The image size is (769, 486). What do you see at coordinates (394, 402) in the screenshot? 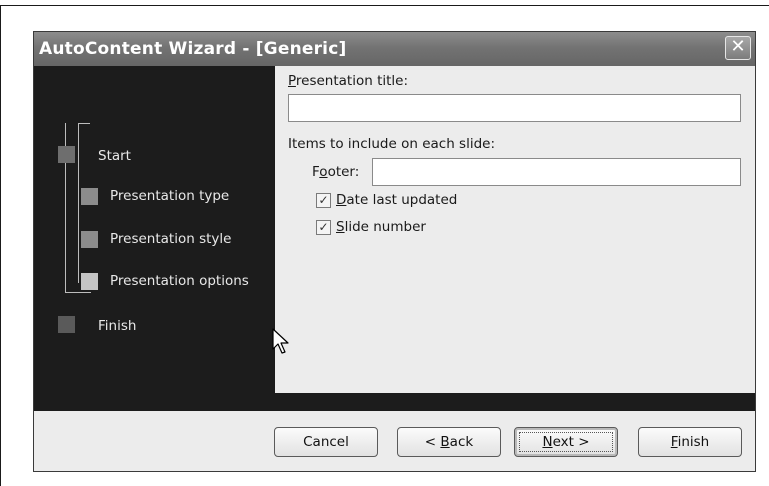
I see `divider-strip` at bounding box center [394, 402].